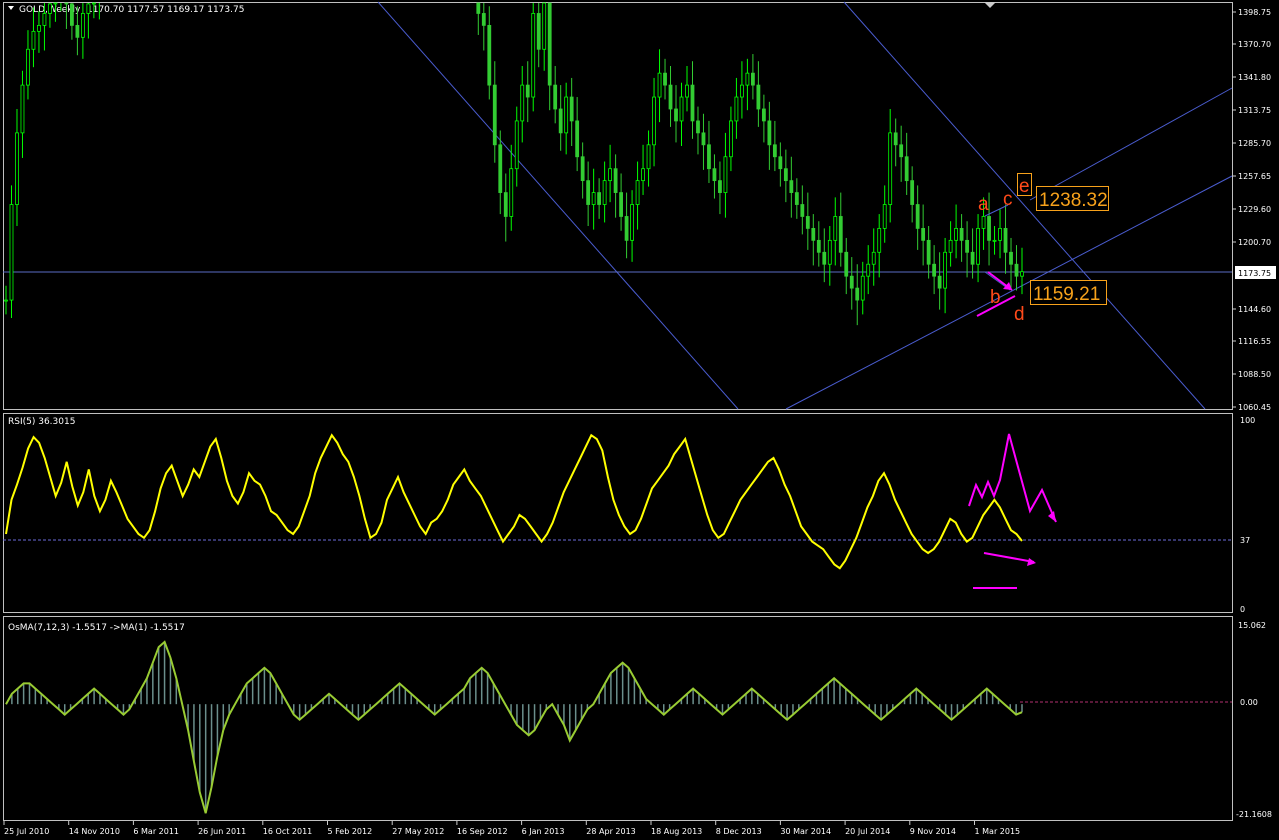 This screenshot has width=1279, height=840. What do you see at coordinates (1024, 186) in the screenshot?
I see `wave-label-e: e` at bounding box center [1024, 186].